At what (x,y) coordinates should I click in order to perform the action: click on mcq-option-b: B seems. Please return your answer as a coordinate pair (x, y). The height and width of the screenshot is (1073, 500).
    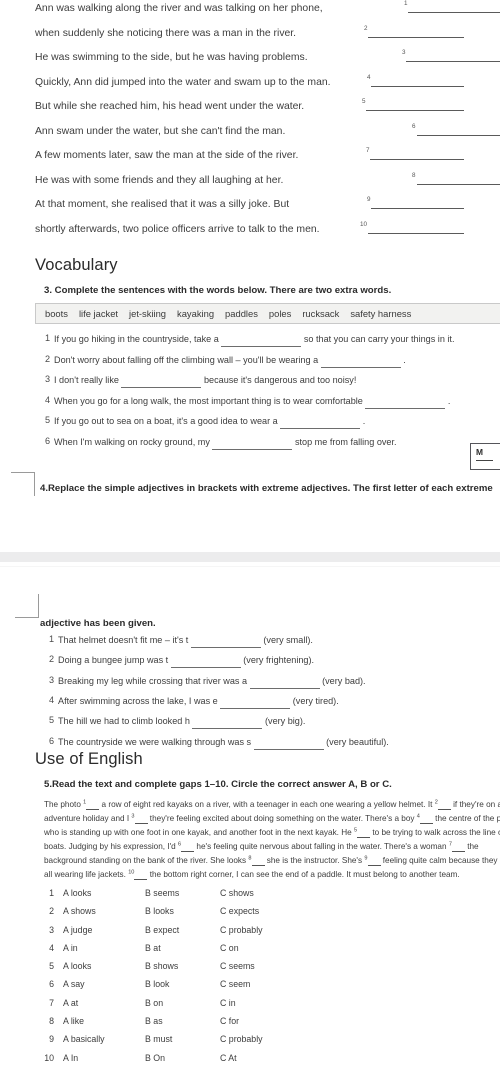
    Looking at the image, I should click on (162, 893).